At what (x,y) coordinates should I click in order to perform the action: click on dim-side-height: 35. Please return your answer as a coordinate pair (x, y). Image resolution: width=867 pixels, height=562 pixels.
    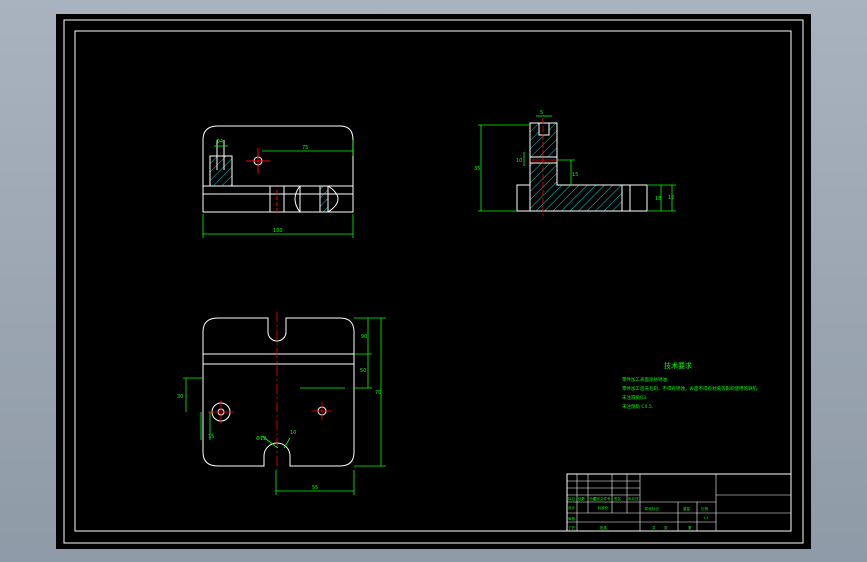
    Looking at the image, I should click on (477, 169).